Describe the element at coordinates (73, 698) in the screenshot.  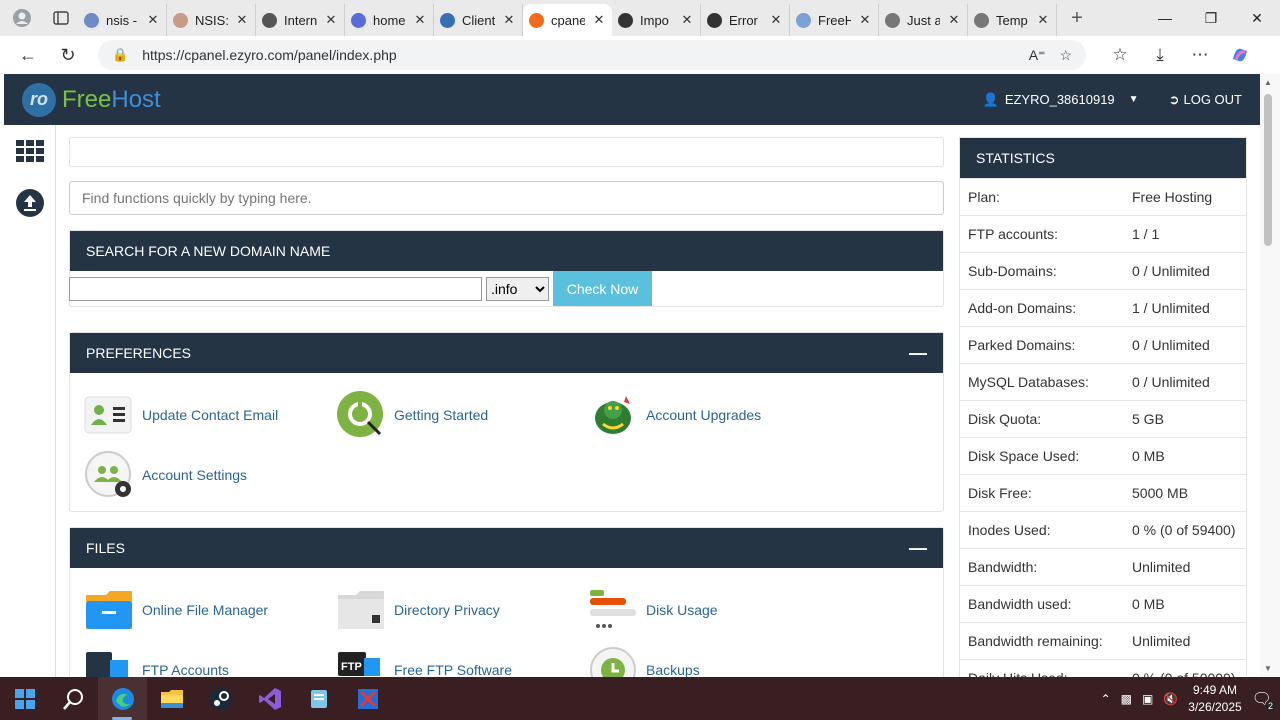
I see `search-icon` at that location.